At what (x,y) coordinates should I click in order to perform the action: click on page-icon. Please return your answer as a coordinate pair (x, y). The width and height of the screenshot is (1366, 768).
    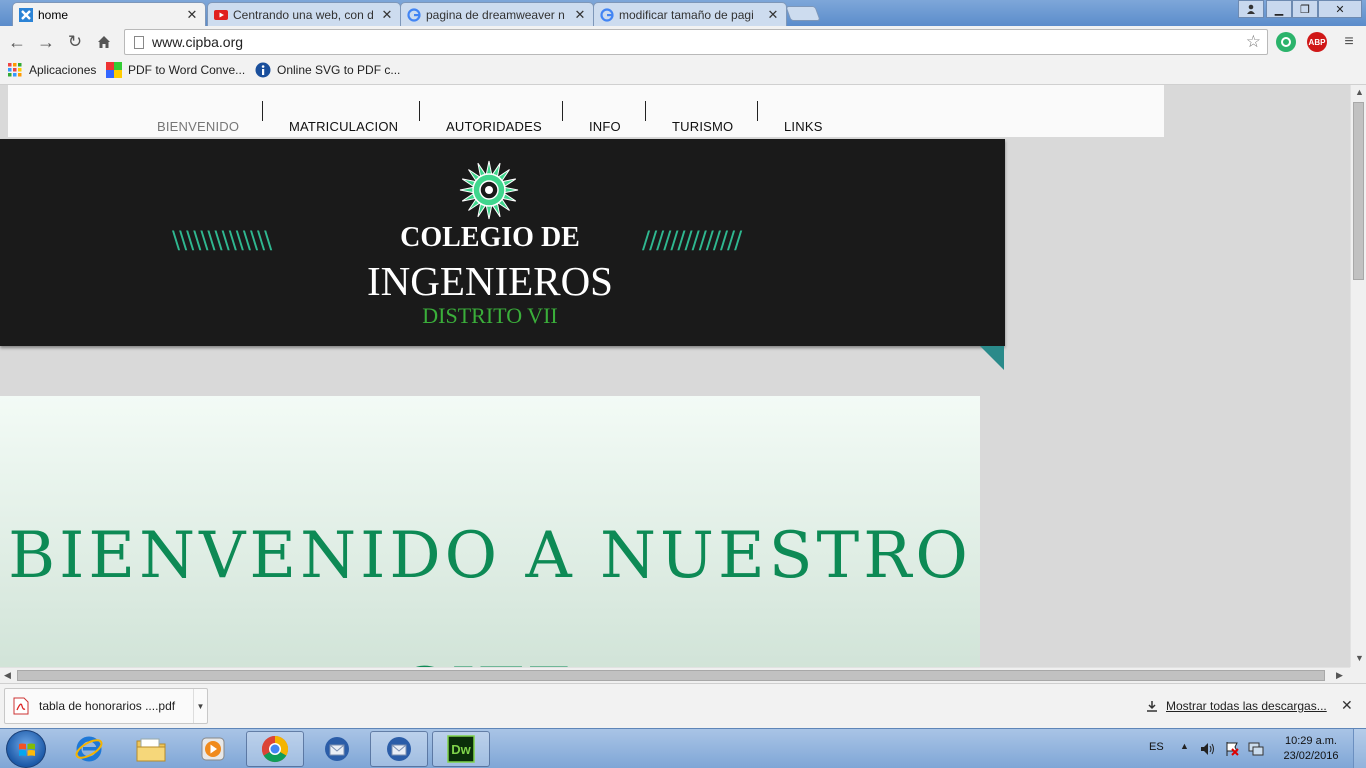
    Looking at the image, I should click on (139, 42).